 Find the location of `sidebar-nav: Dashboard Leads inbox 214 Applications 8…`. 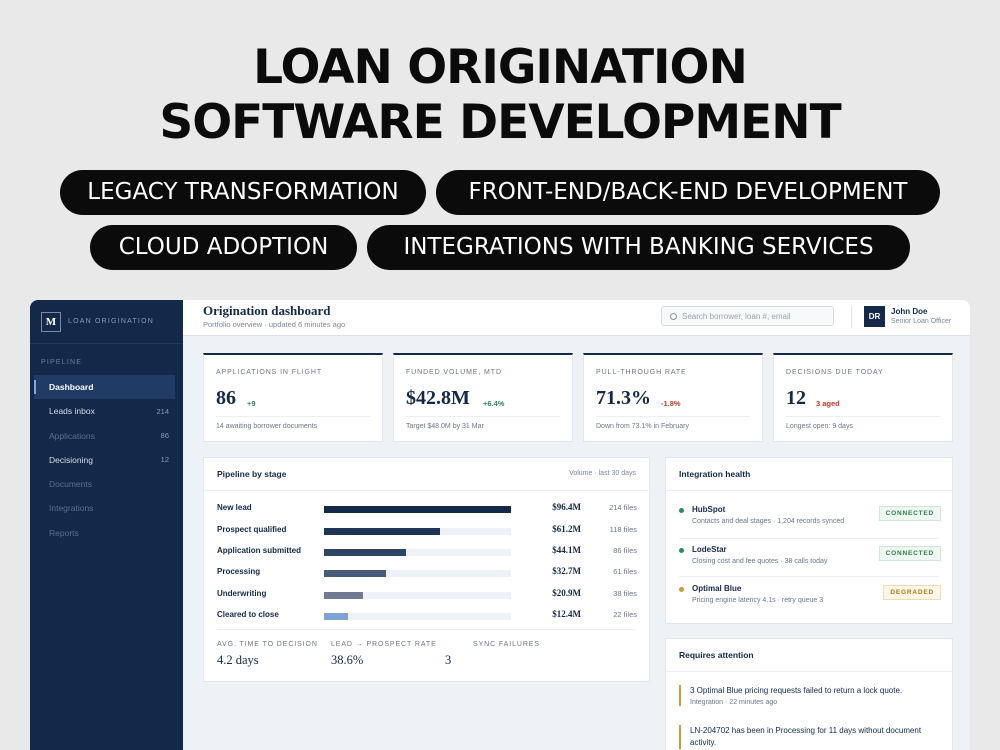

sidebar-nav: Dashboard Leads inbox 214 Applications 8… is located at coordinates (106, 460).